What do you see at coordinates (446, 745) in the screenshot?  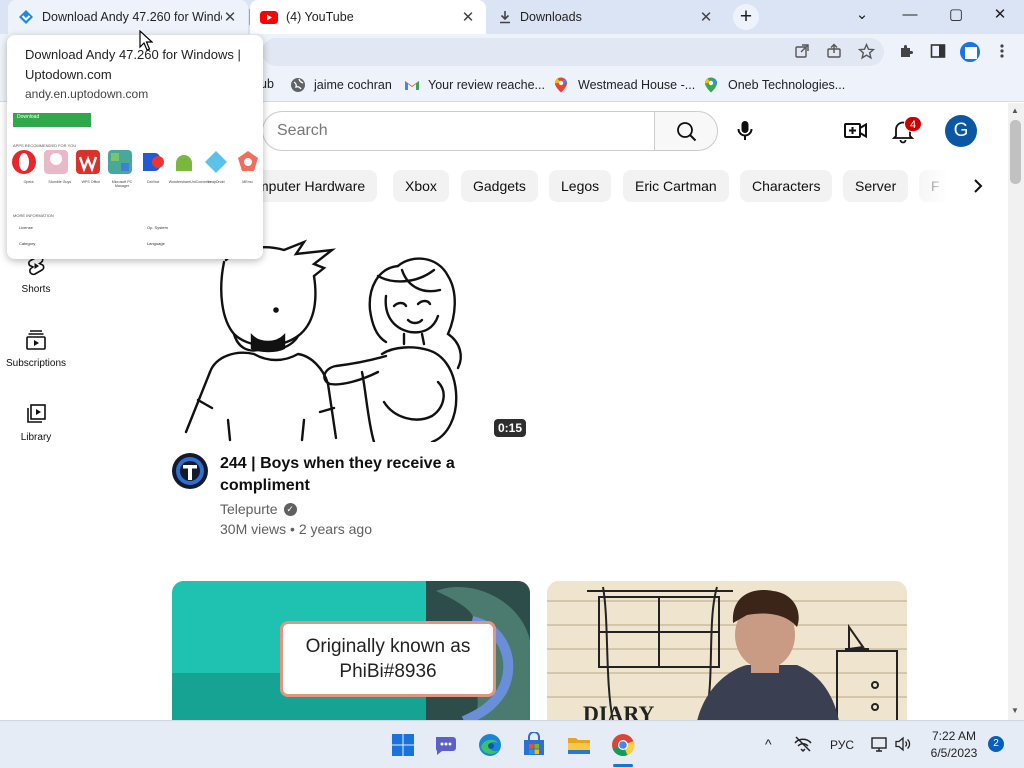 I see `teams-chat-icon` at bounding box center [446, 745].